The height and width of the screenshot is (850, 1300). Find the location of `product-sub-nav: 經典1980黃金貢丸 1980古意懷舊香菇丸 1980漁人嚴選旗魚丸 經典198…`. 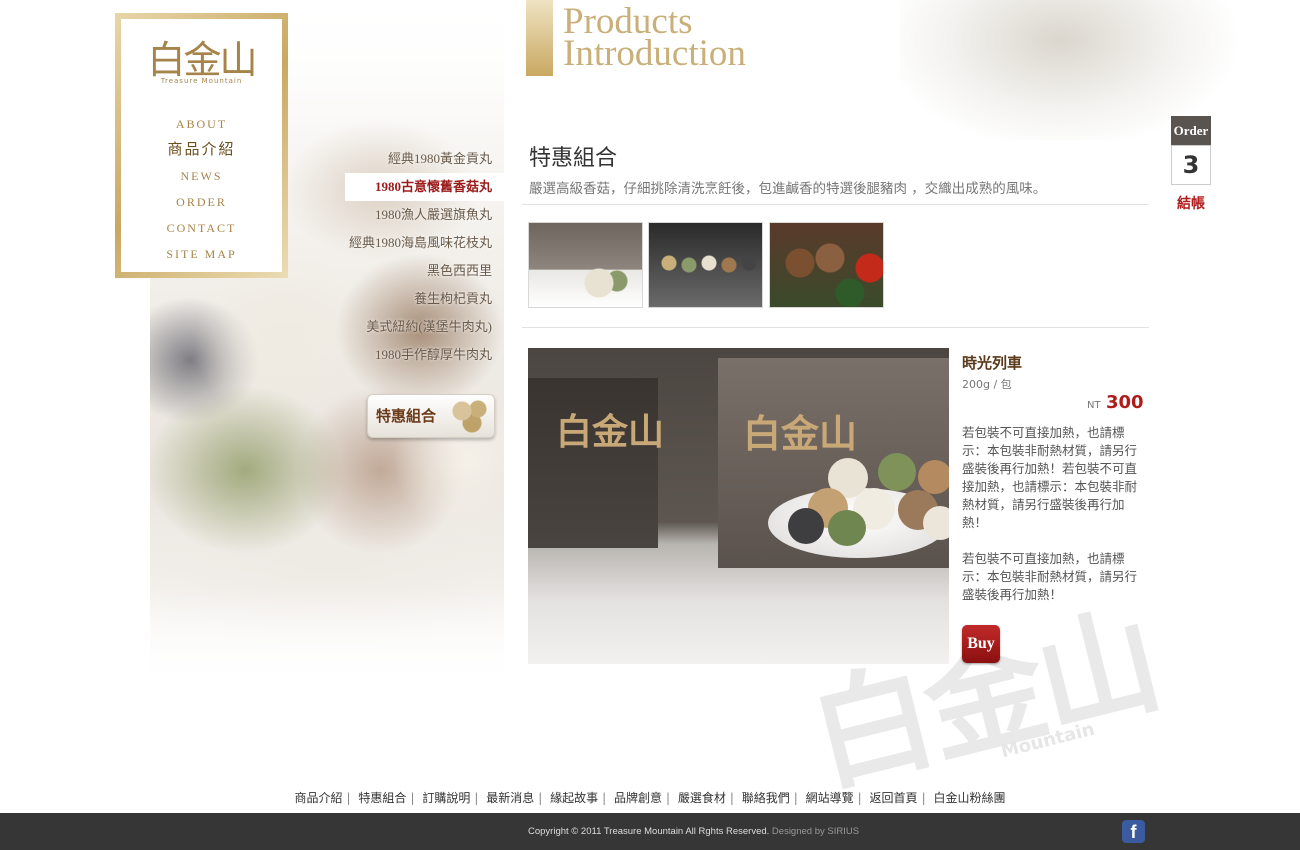

product-sub-nav: 經典1980黃金貢丸 1980古意懷舊香菇丸 1980漁人嚴選旗魚丸 經典198… is located at coordinates (424, 257).